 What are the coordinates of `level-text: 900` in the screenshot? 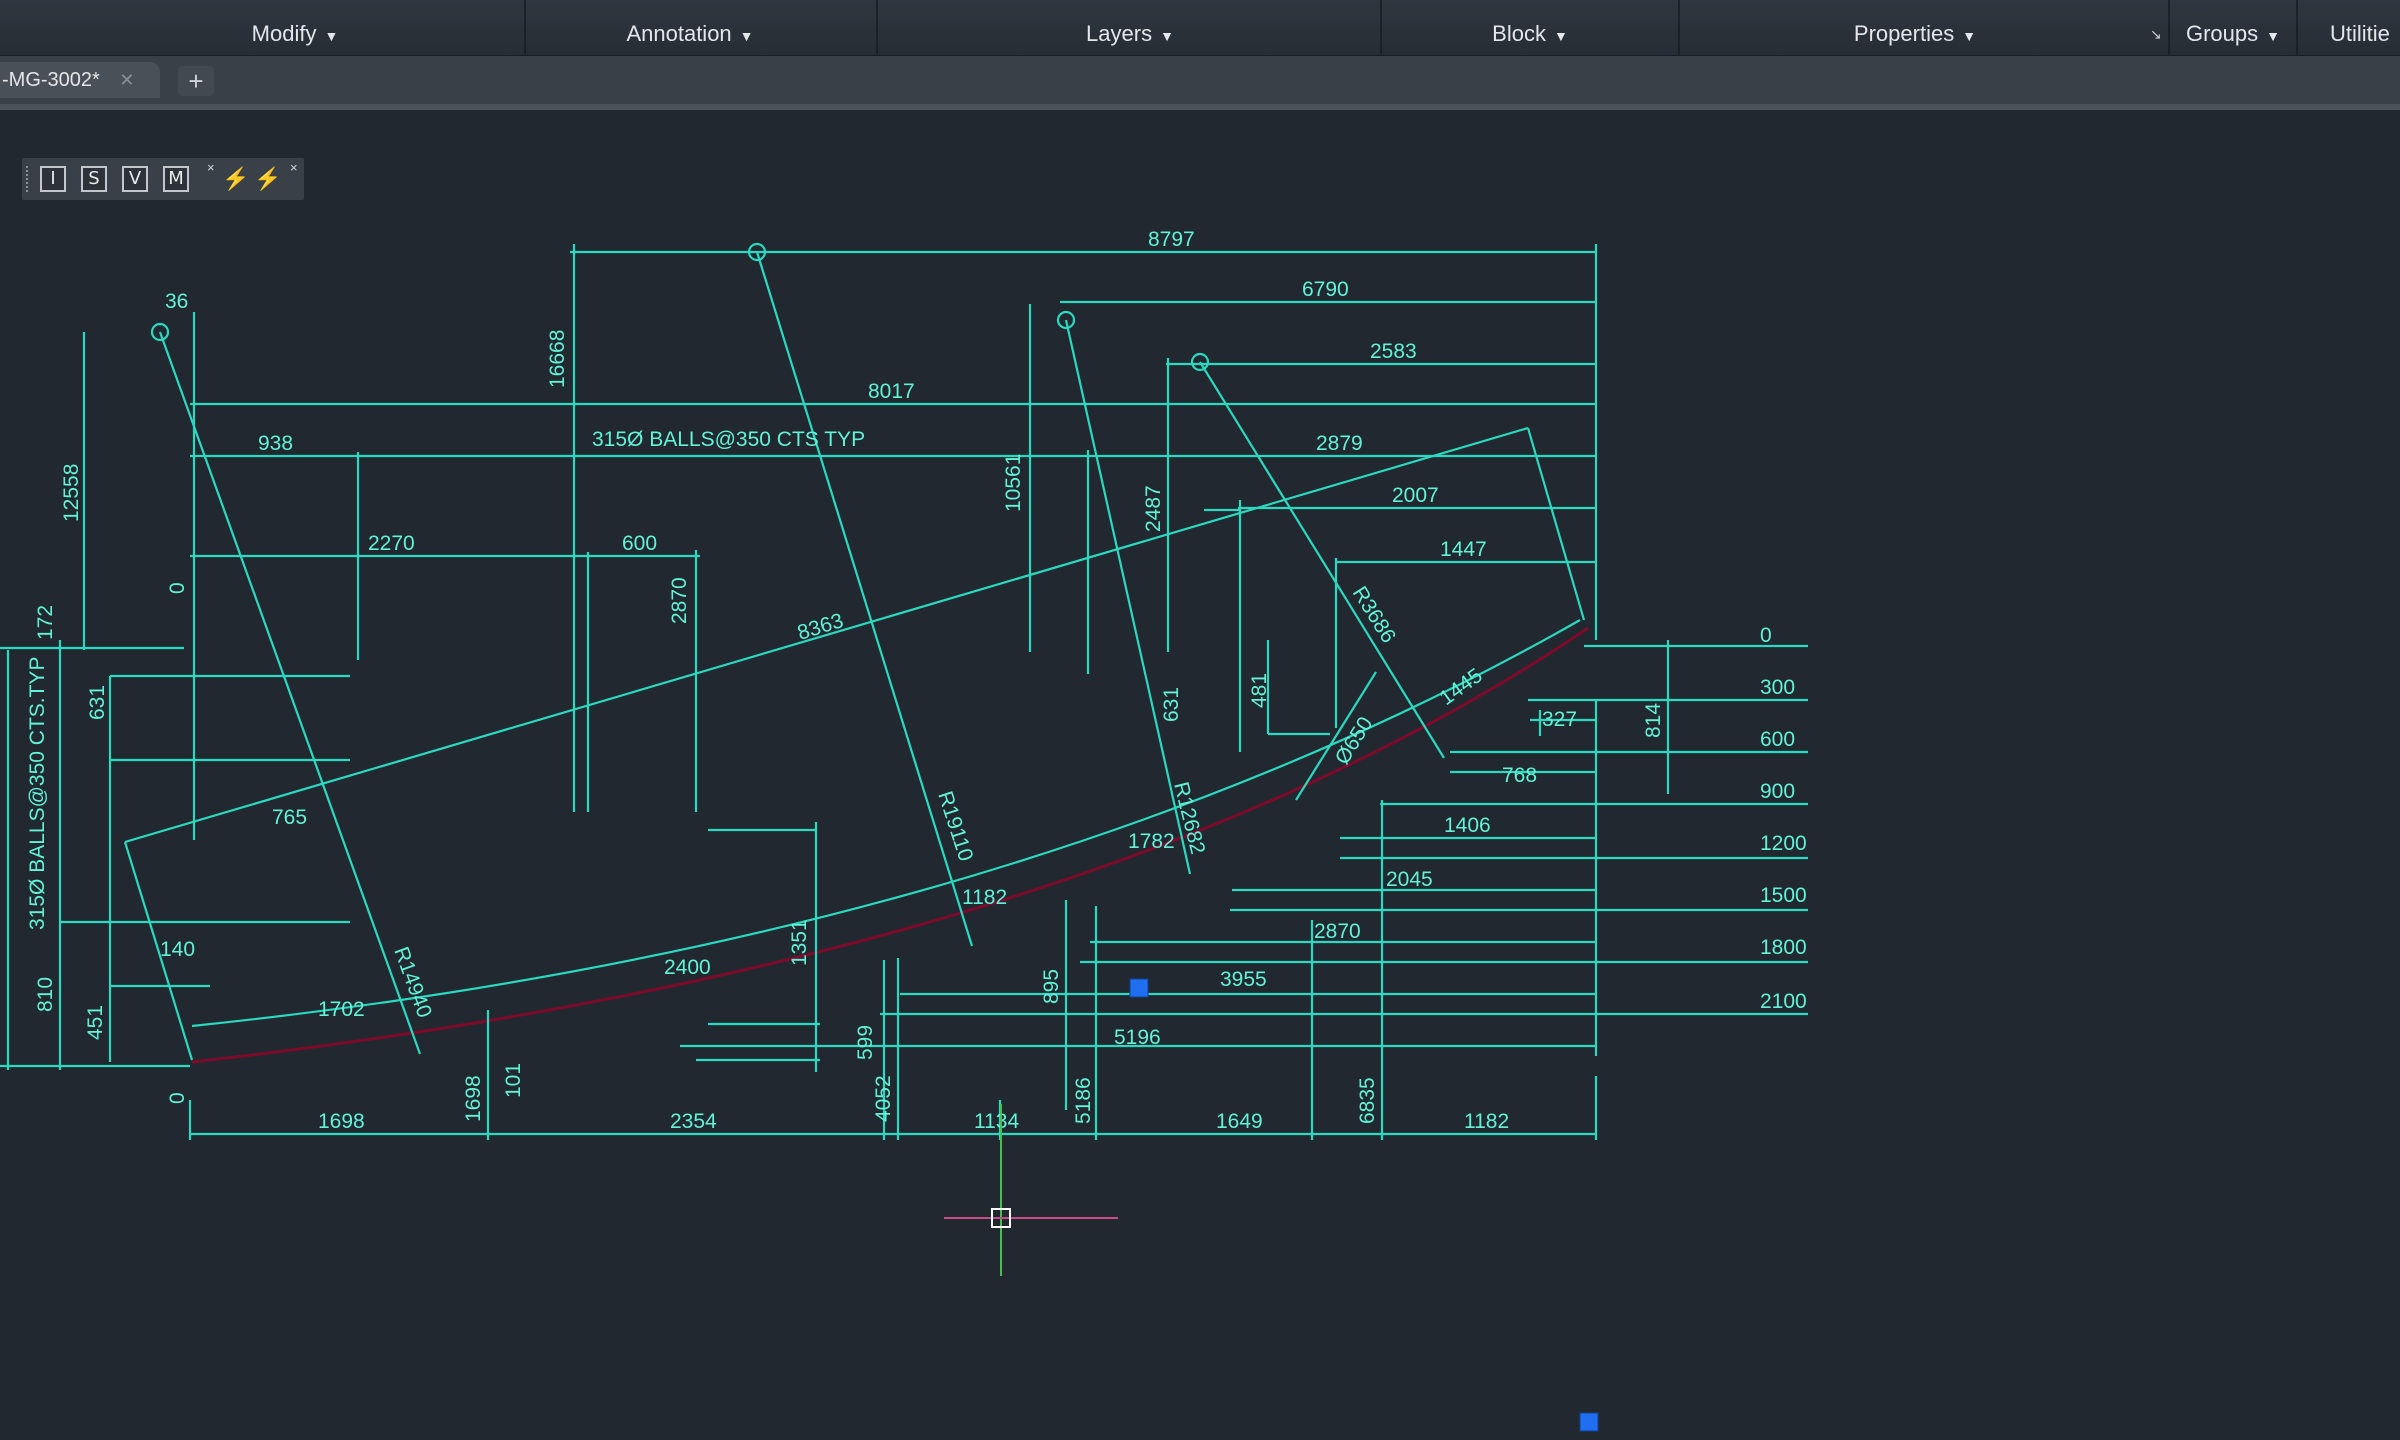 It's located at (1777, 791).